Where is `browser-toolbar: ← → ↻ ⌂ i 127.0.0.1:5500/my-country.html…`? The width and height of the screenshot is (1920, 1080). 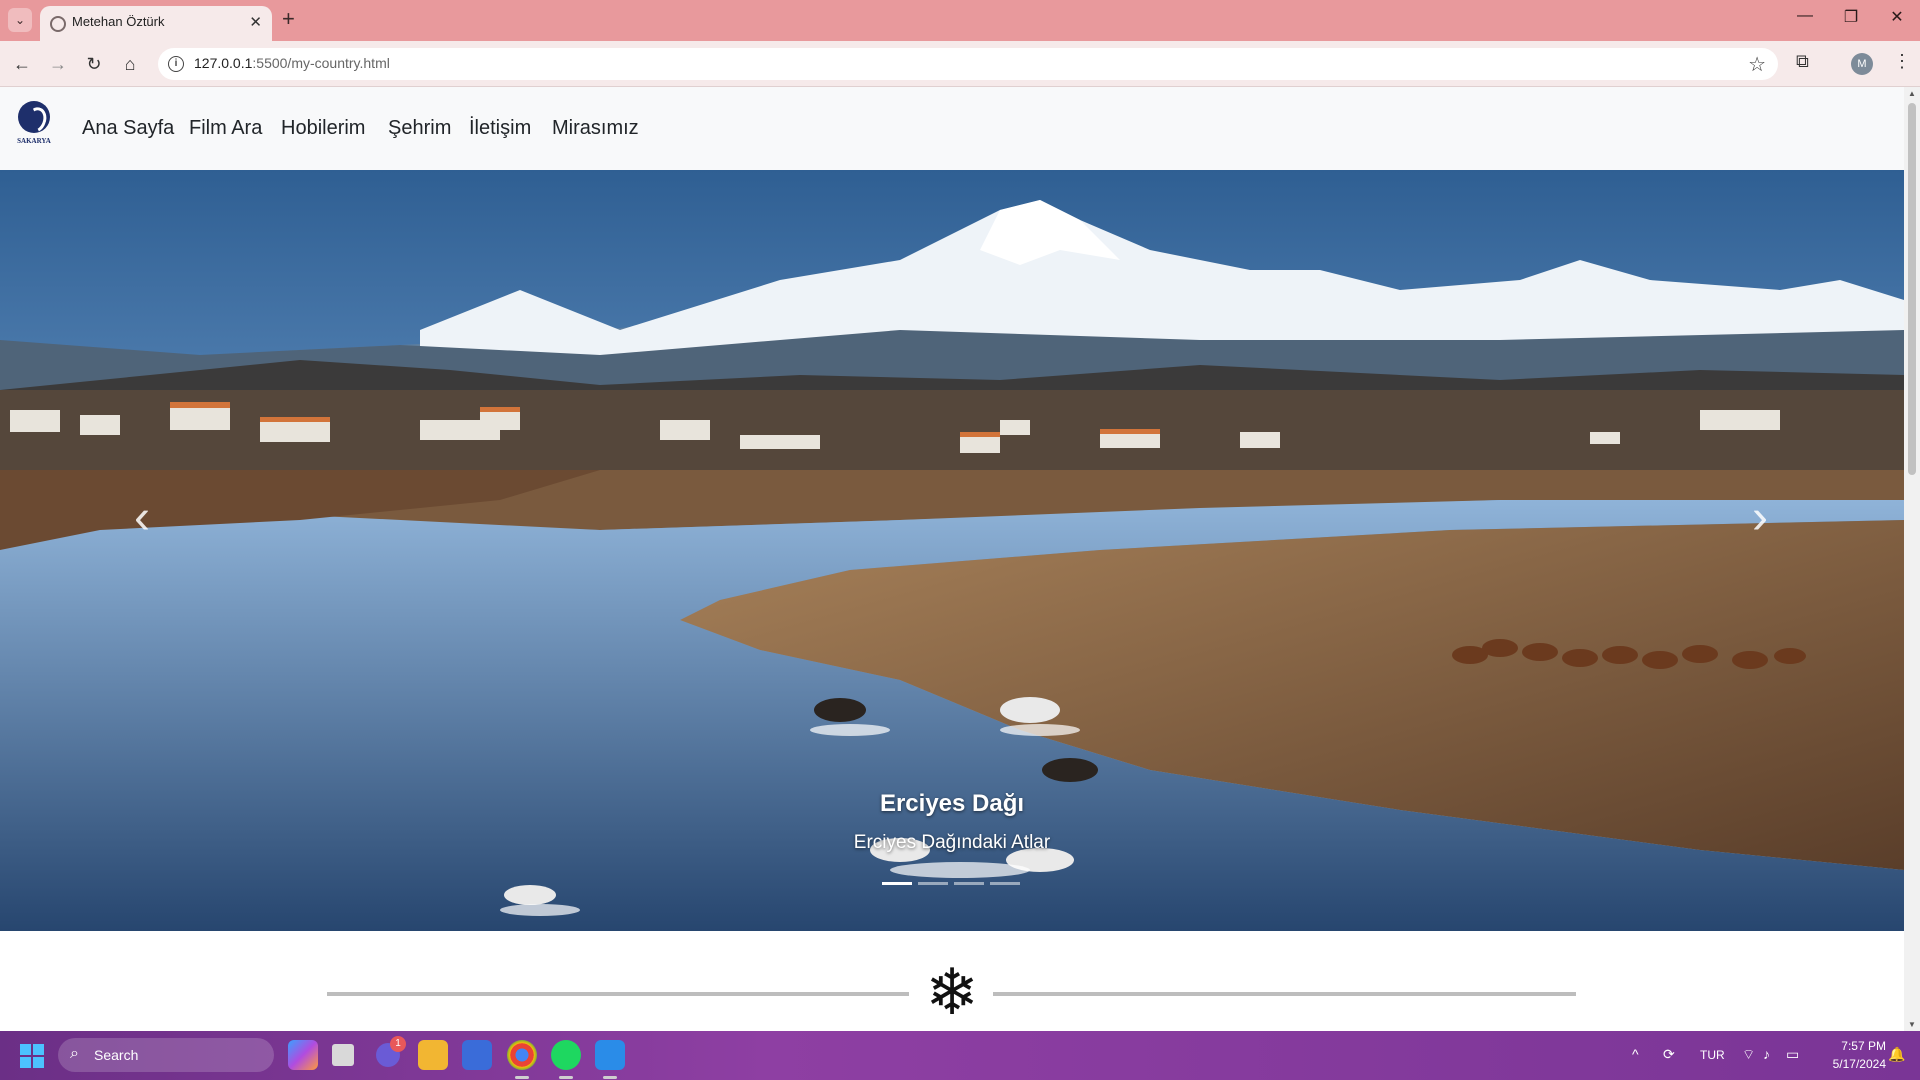
browser-toolbar: ← → ↻ ⌂ i 127.0.0.1:5500/my-country.html… is located at coordinates (960, 64).